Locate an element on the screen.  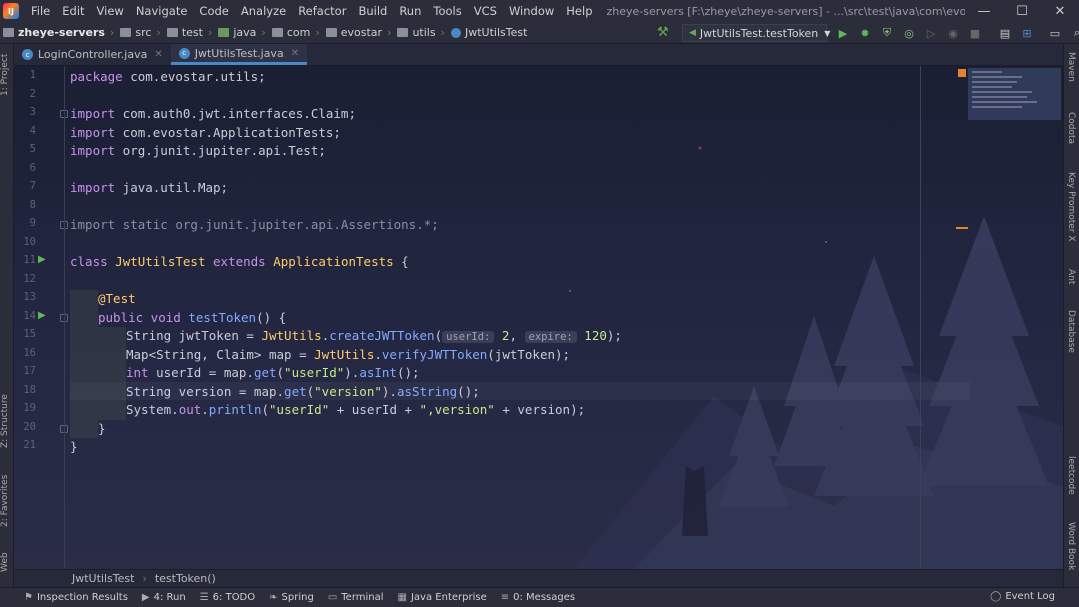
menu-analyze: Analyze is located at coordinates (263, 11).